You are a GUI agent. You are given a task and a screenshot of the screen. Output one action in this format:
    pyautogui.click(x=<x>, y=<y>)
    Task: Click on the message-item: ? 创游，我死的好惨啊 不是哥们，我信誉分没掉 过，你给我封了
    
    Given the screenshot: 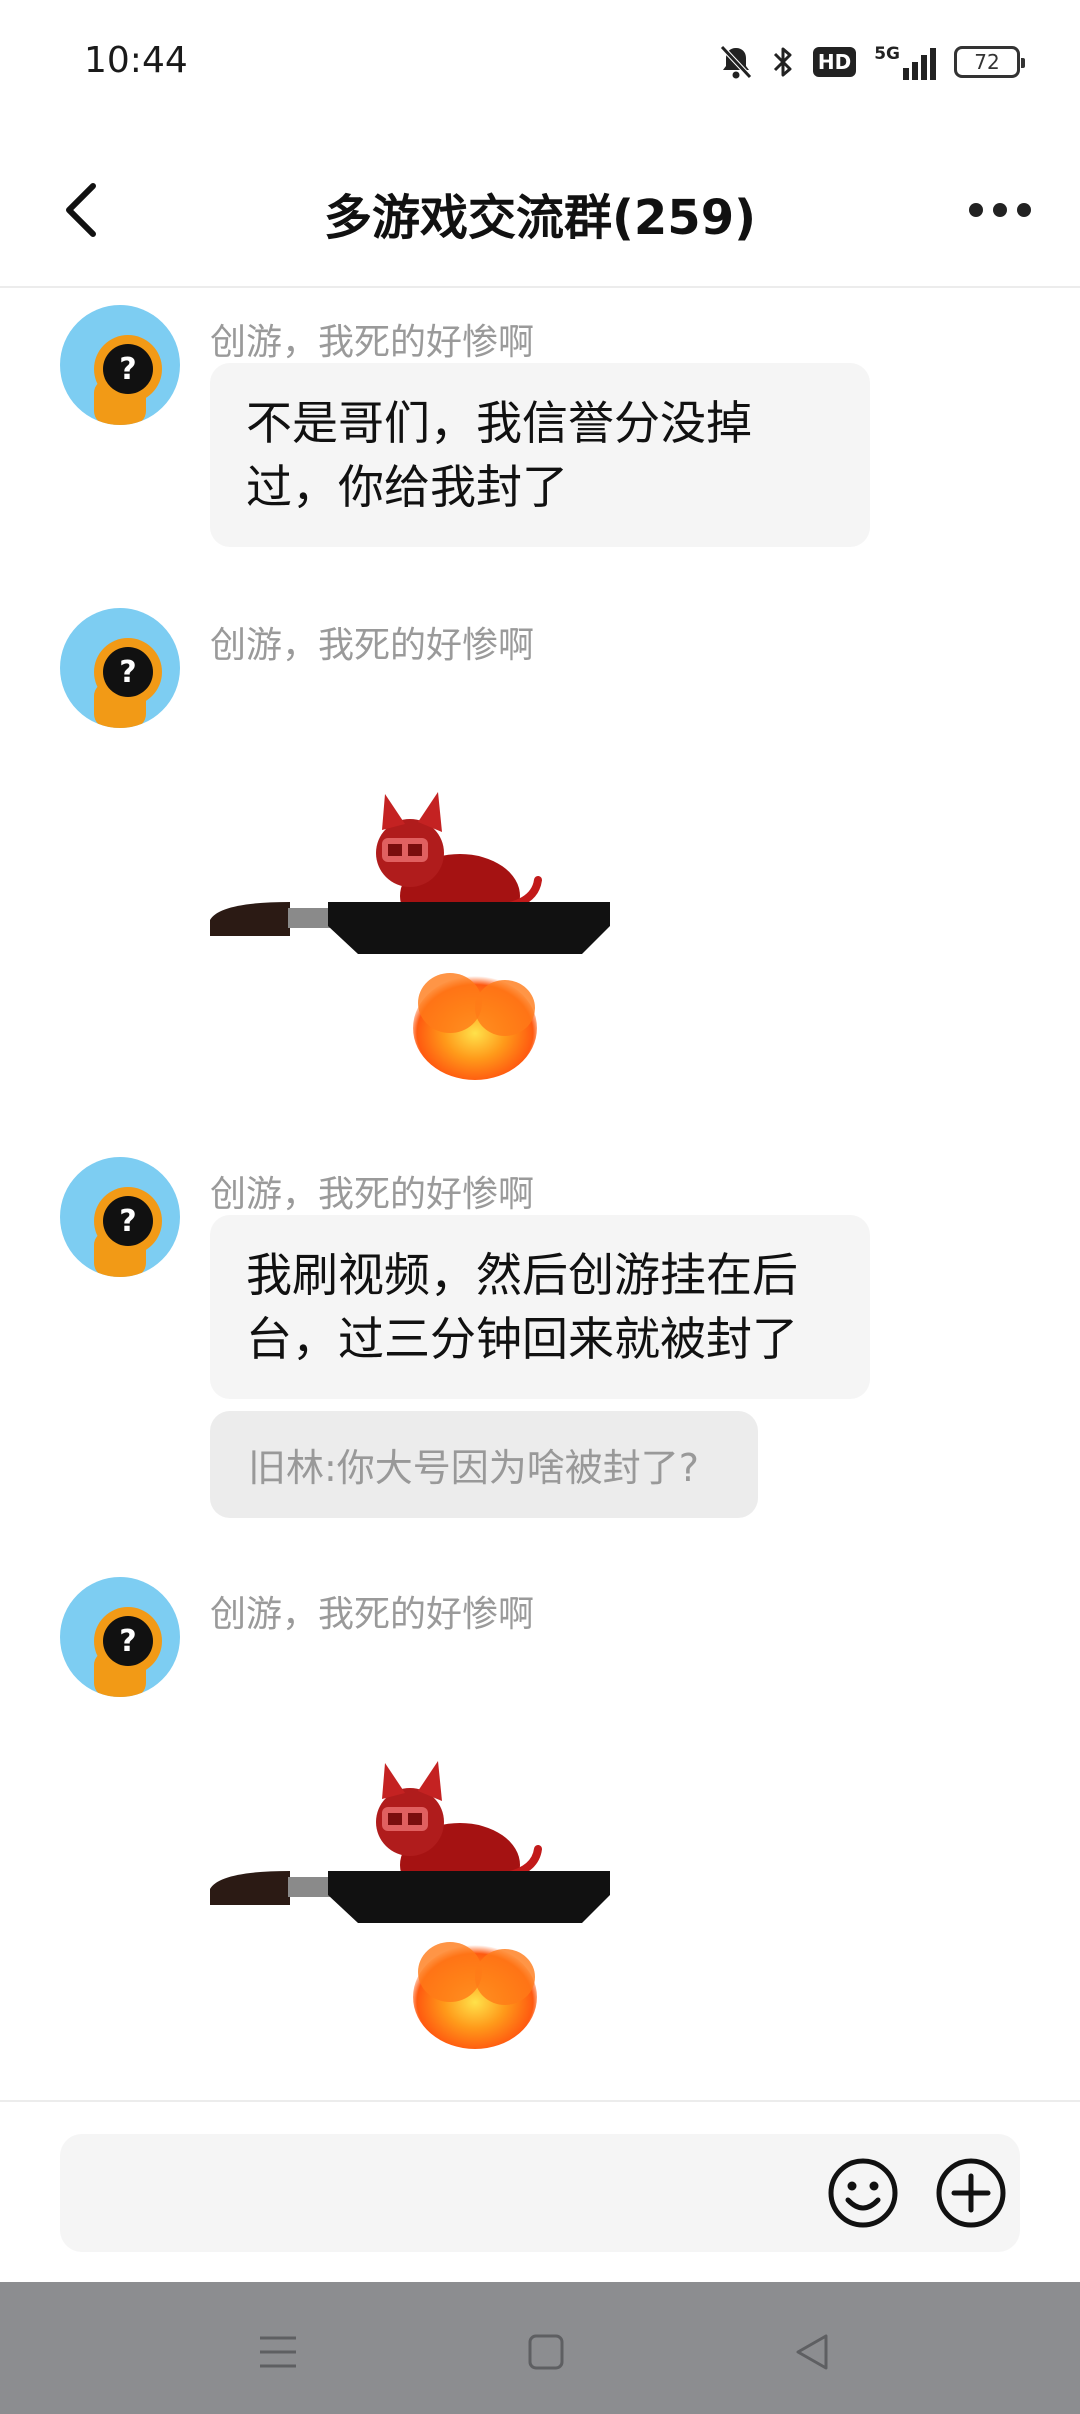 What is the action you would take?
    pyautogui.click(x=540, y=426)
    